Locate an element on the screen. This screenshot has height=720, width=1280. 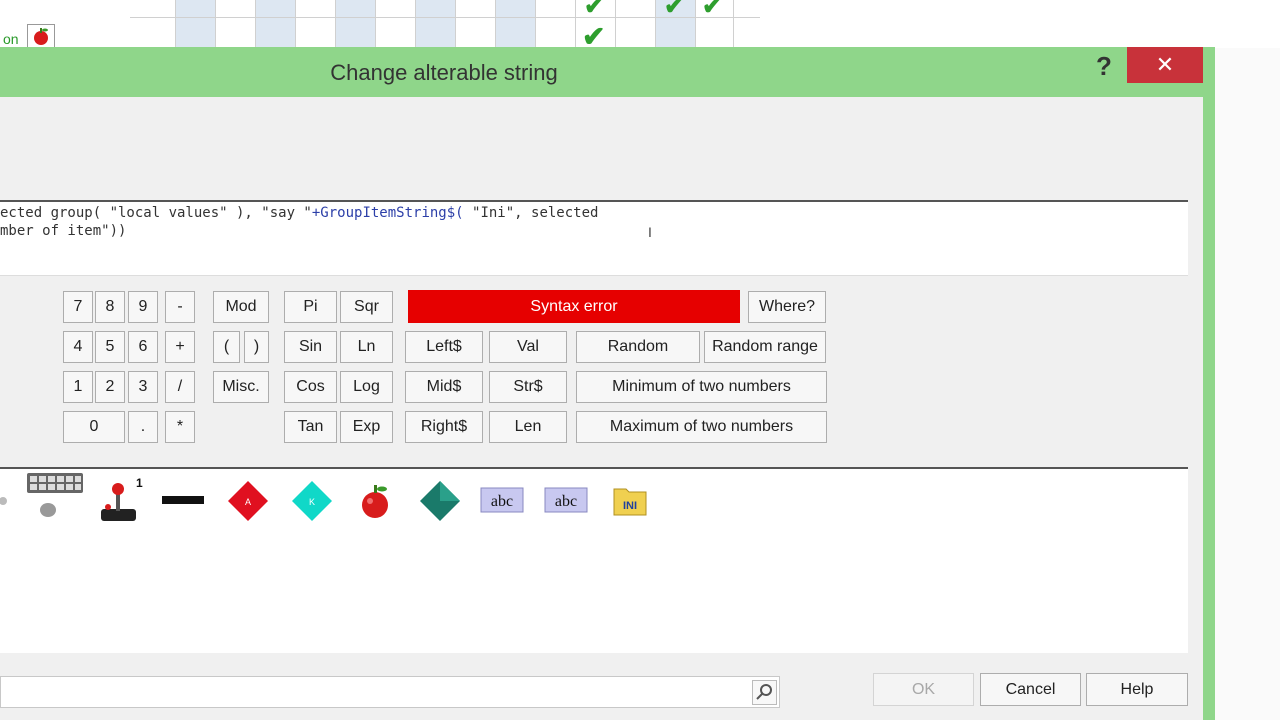
right-button: Right$ is located at coordinates (444, 427).